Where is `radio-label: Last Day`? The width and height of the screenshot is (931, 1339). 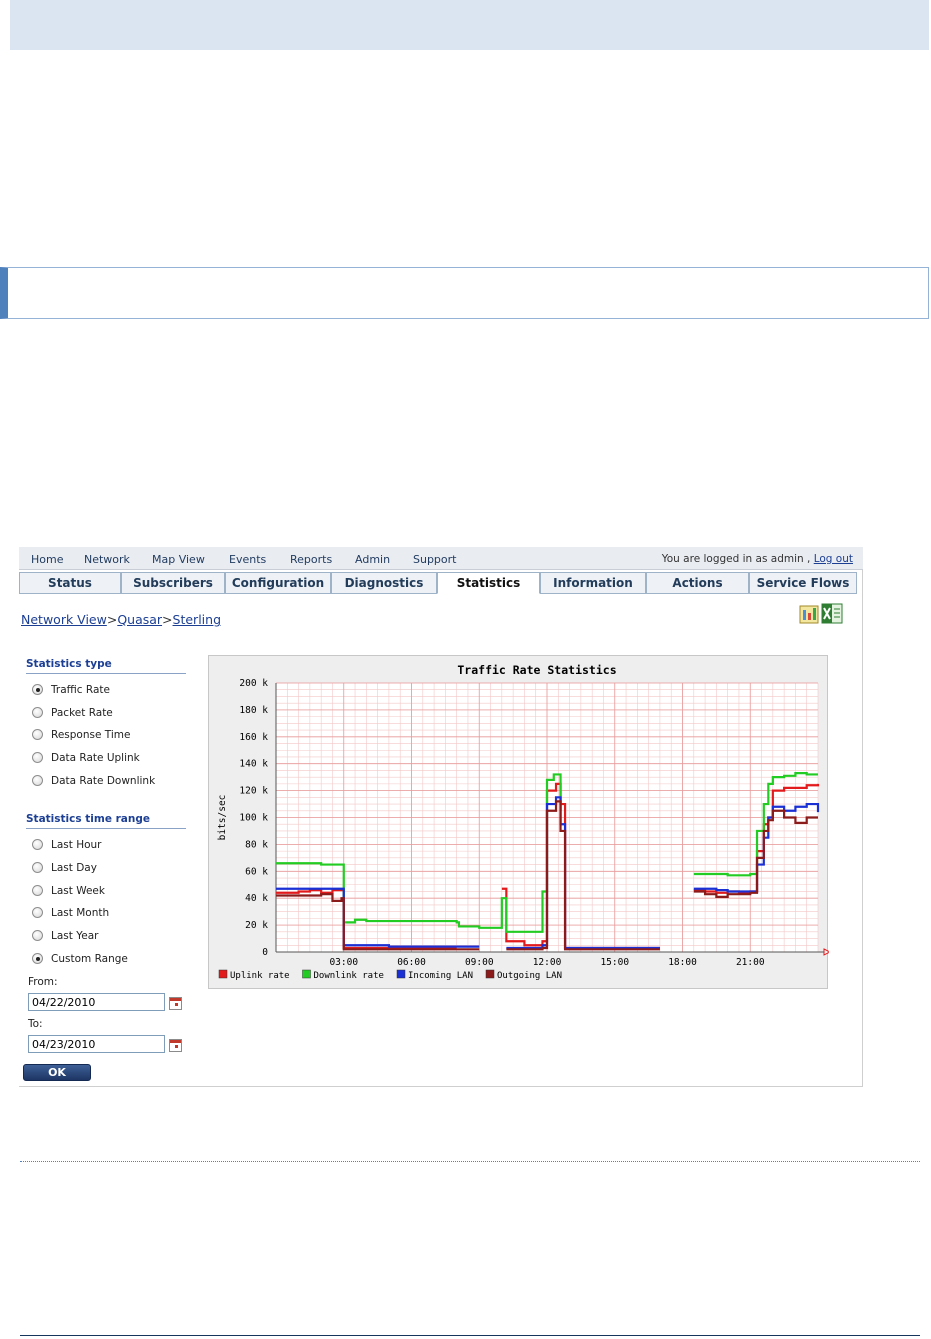
radio-label: Last Day is located at coordinates (74, 868).